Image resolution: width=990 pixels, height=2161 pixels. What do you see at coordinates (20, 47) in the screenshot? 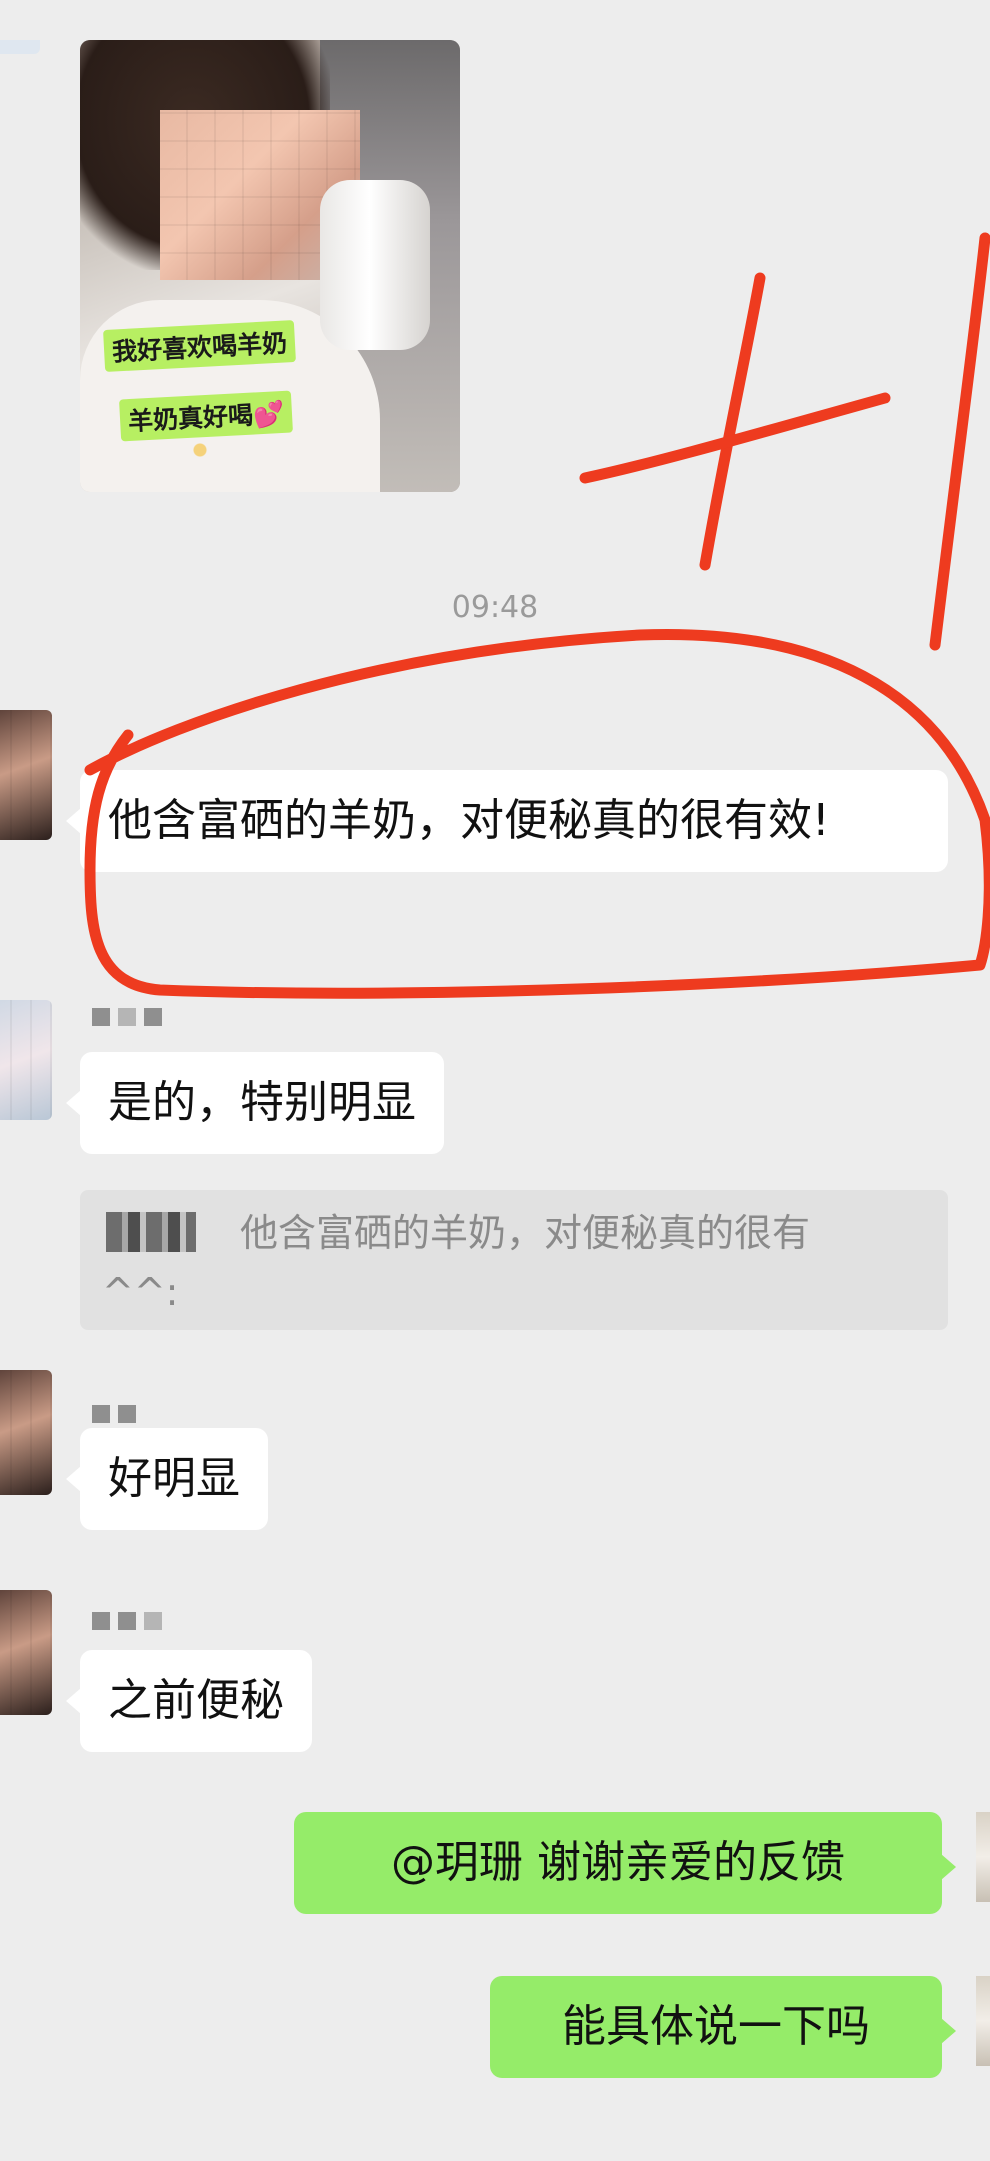
I see `avatar-fragment` at bounding box center [20, 47].